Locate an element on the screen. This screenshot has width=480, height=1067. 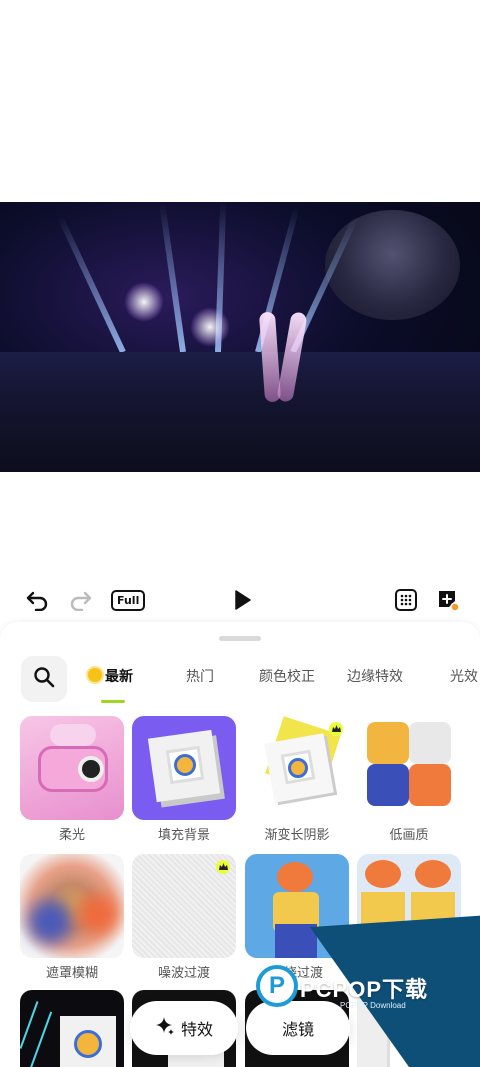
full-screen-button: Full is located at coordinates (128, 600).